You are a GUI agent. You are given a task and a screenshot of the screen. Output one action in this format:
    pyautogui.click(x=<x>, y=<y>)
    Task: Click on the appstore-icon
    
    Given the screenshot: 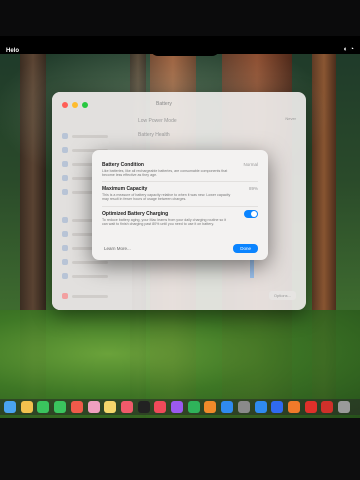 What is the action you would take?
    pyautogui.click(x=227, y=407)
    